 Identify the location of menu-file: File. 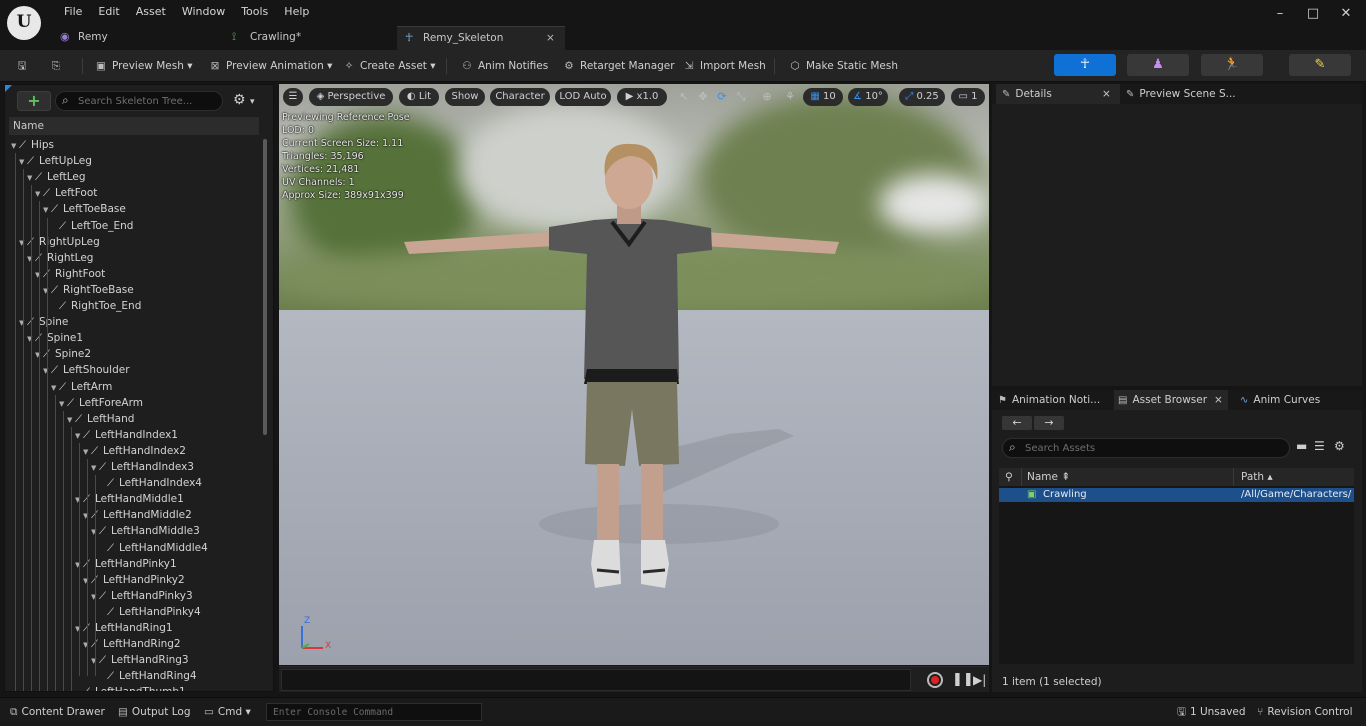
(73, 12).